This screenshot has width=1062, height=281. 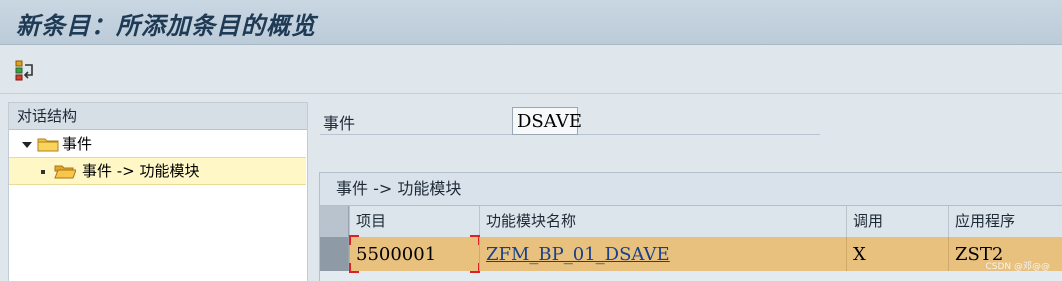 I want to click on window-title: 新条目：所添加条目的概览, so click(x=166, y=25).